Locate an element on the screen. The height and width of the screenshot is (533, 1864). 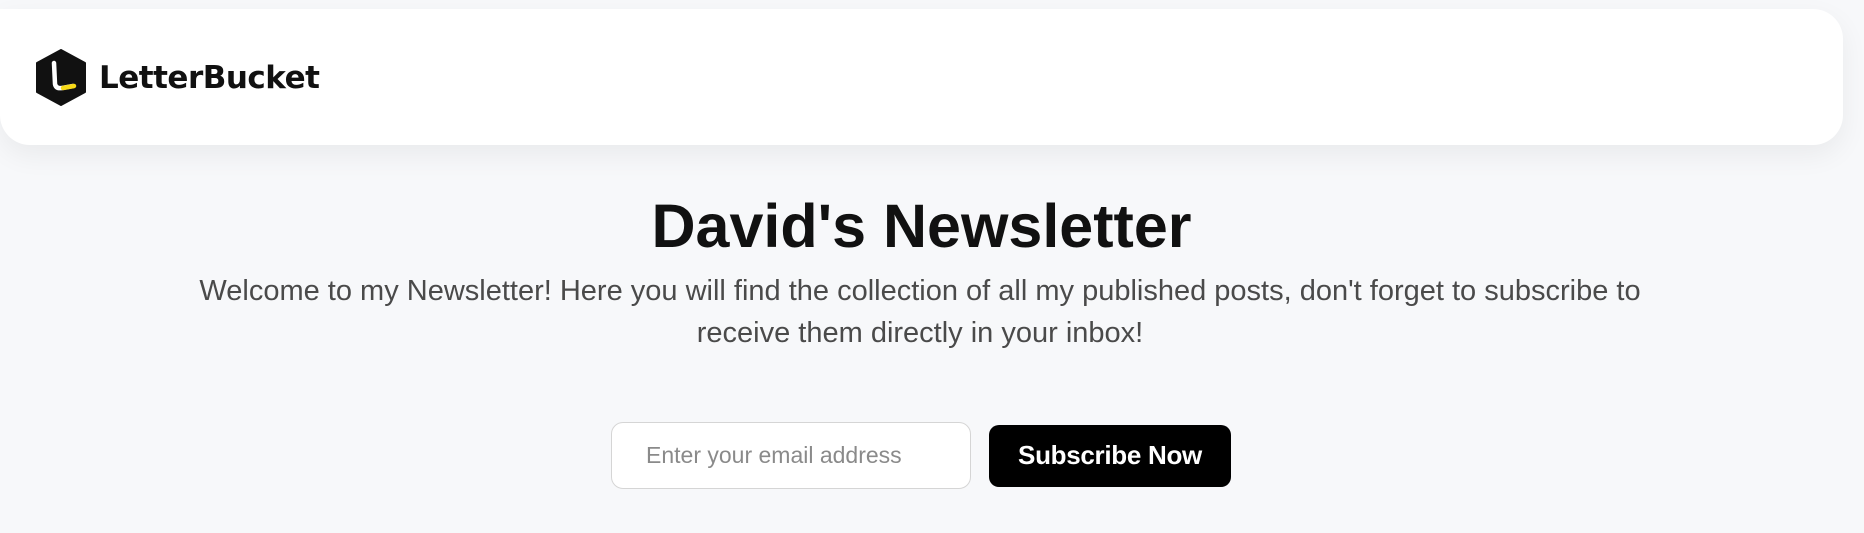
brand-name: LetterBucket is located at coordinates (209, 77).